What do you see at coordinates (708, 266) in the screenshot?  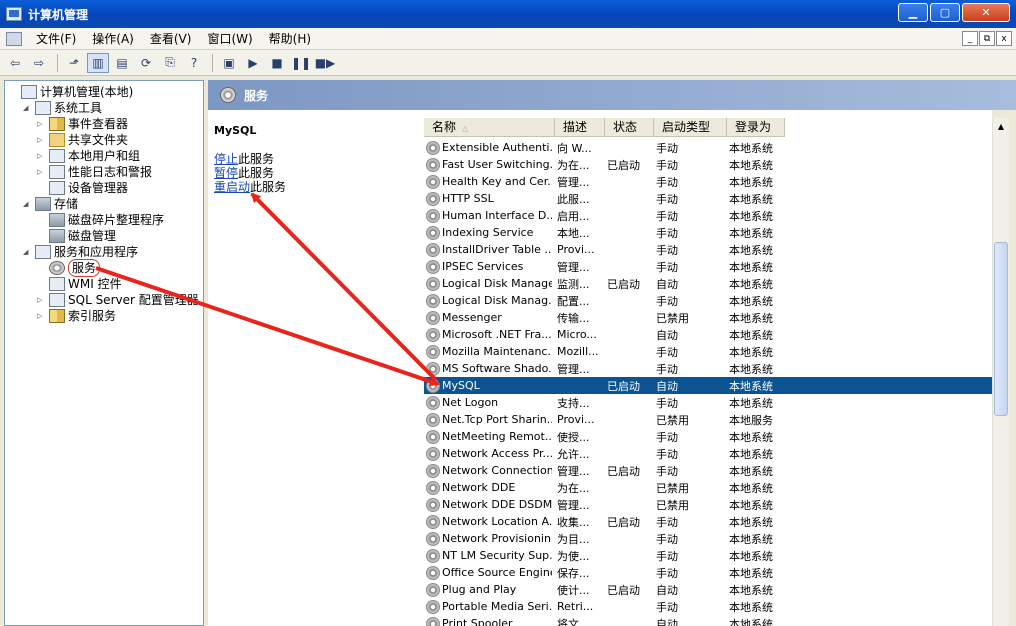 I see `service-row: IPSEC Services 管理... 手动 本地系统` at bounding box center [708, 266].